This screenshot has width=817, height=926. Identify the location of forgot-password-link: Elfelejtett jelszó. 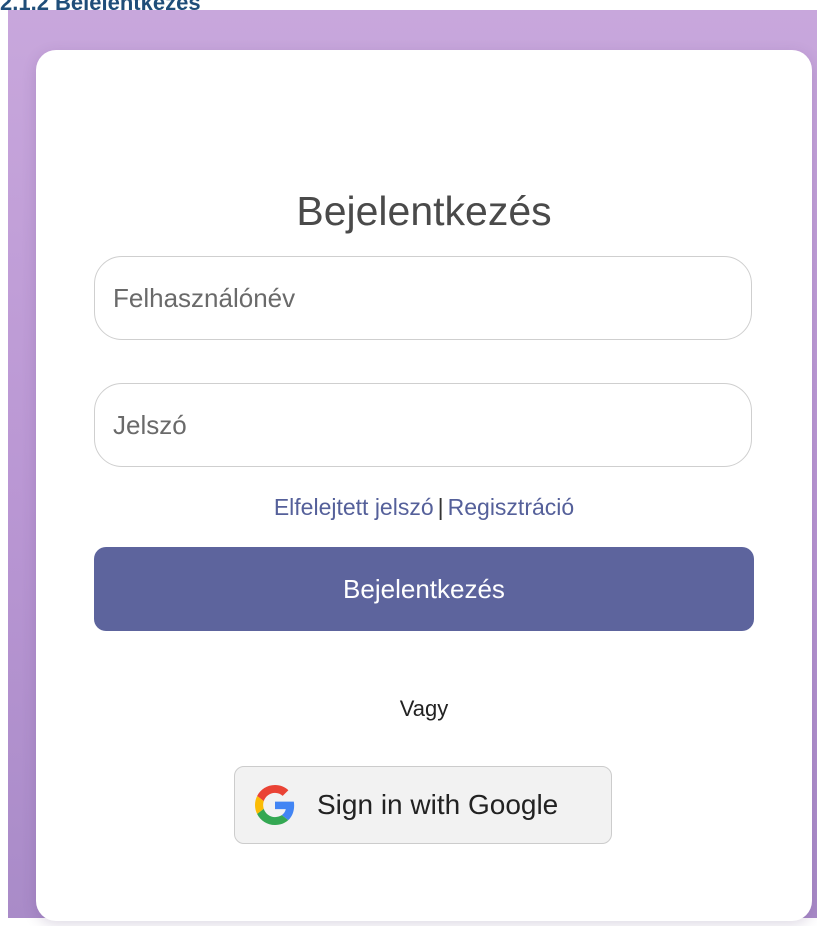
(354, 507).